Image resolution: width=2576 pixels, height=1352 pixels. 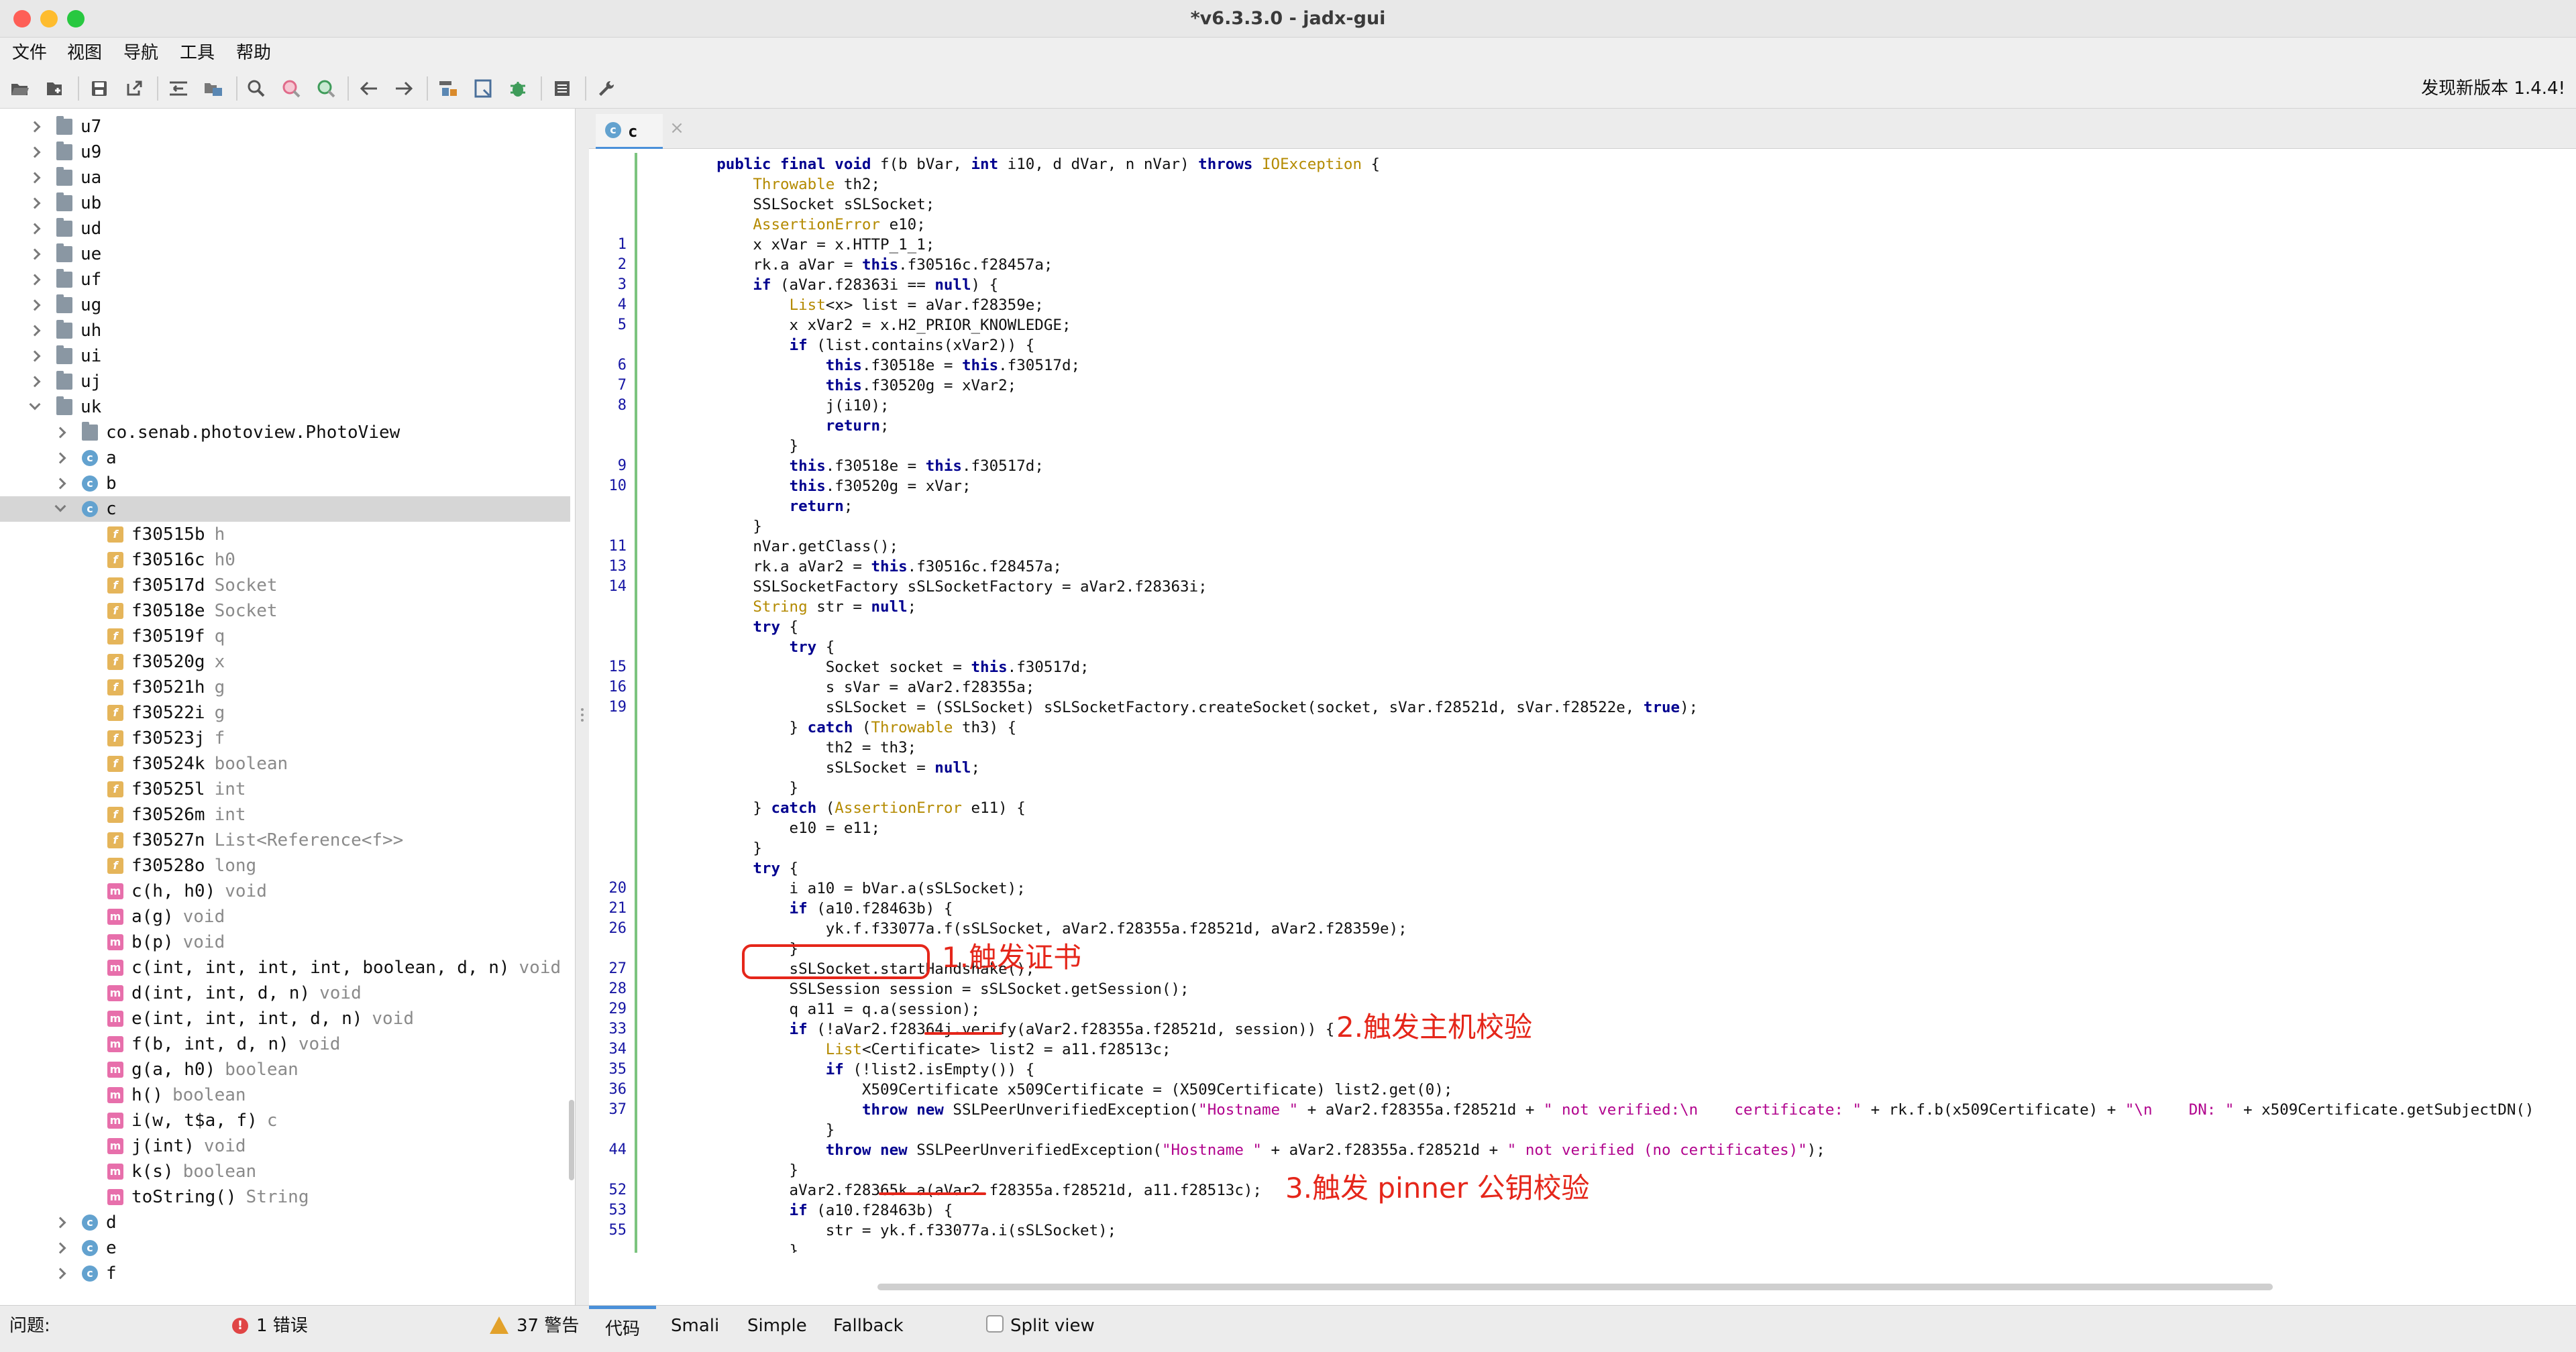 What do you see at coordinates (448, 88) in the screenshot?
I see `deobfuscation-icon` at bounding box center [448, 88].